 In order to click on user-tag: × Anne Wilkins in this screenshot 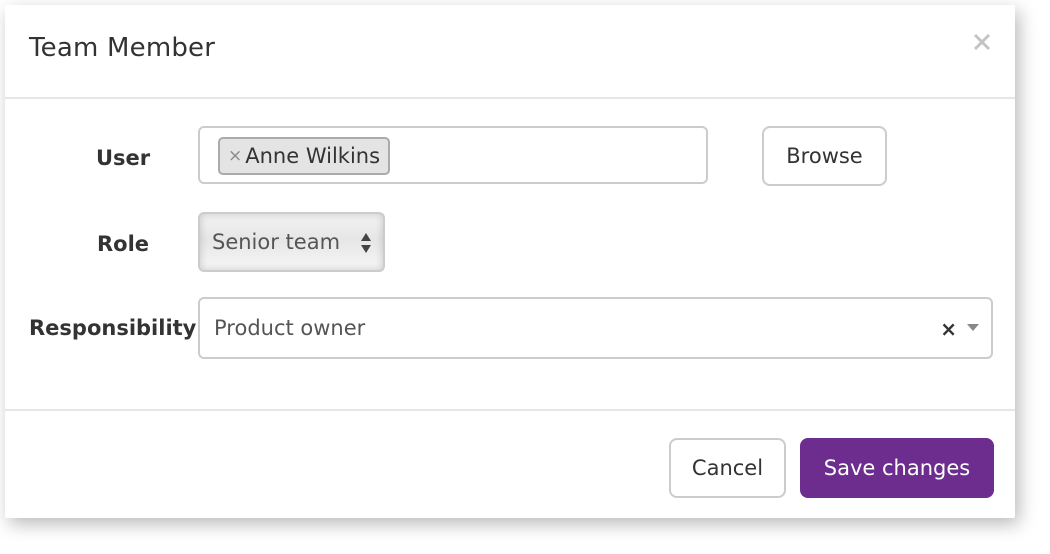, I will do `click(304, 156)`.